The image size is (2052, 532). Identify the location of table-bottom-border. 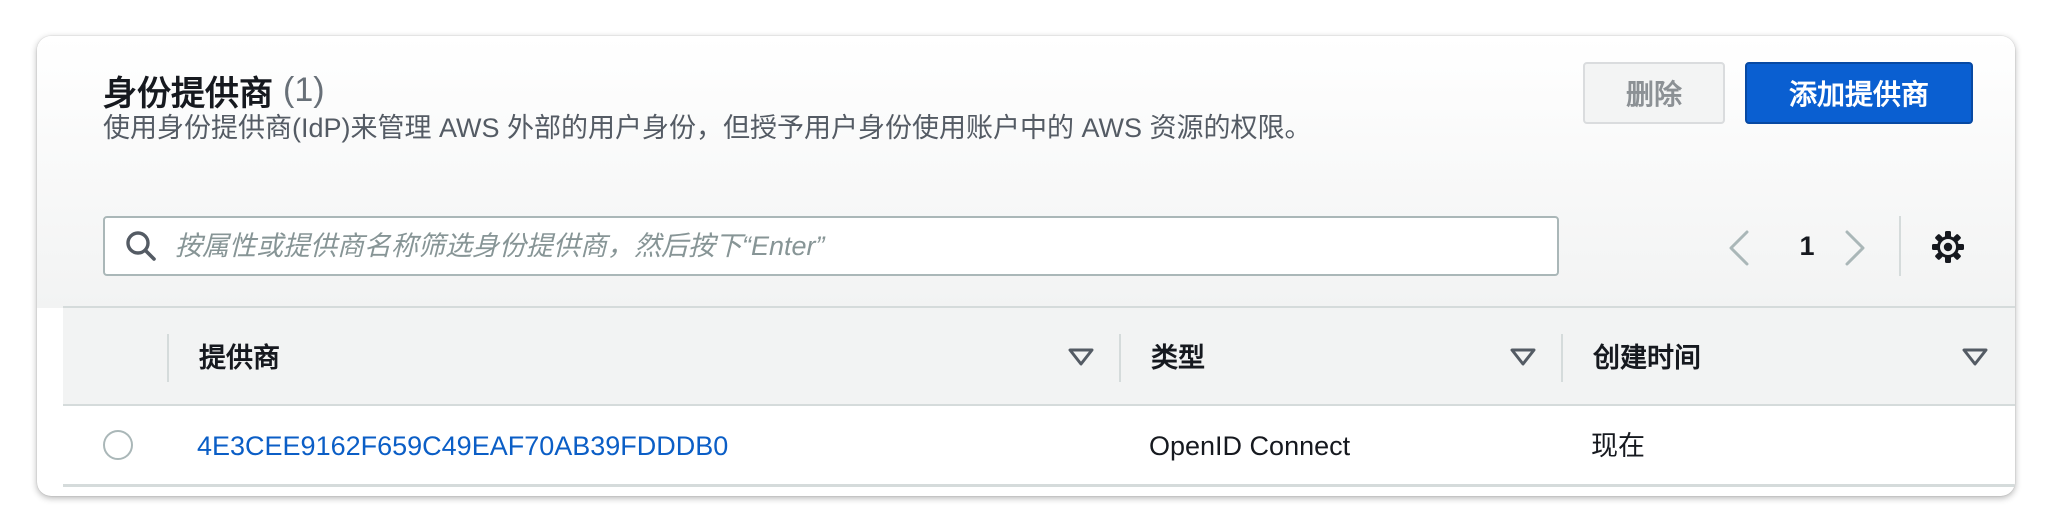
(1039, 485).